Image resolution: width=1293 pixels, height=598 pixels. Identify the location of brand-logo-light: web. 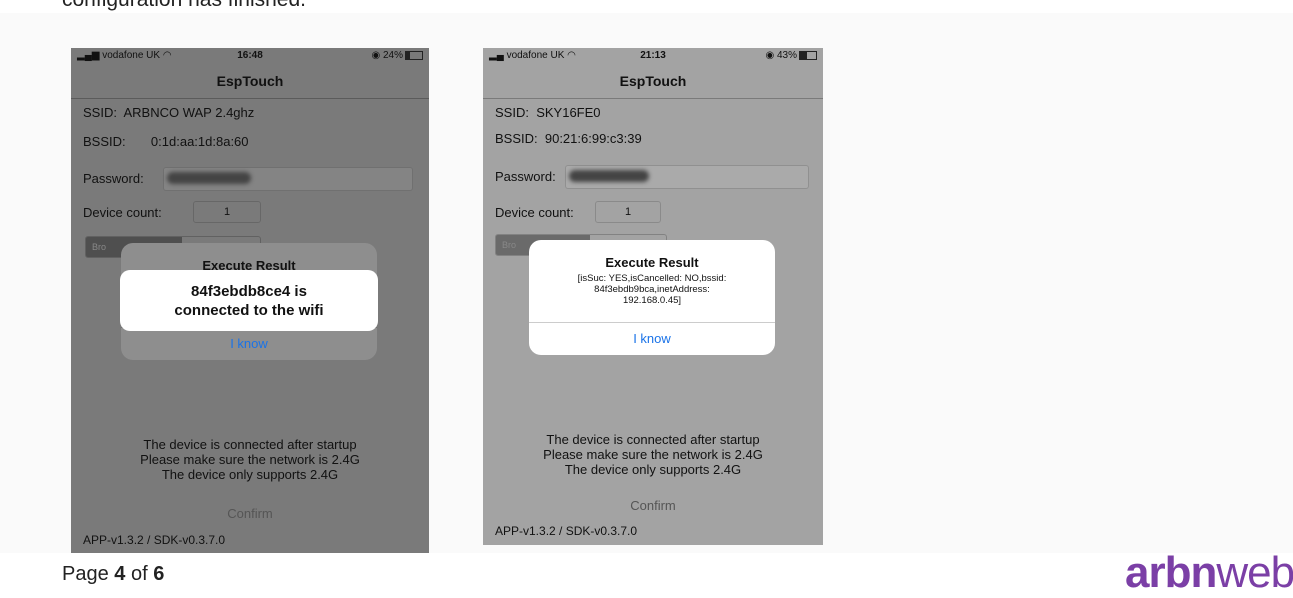
(1254, 572).